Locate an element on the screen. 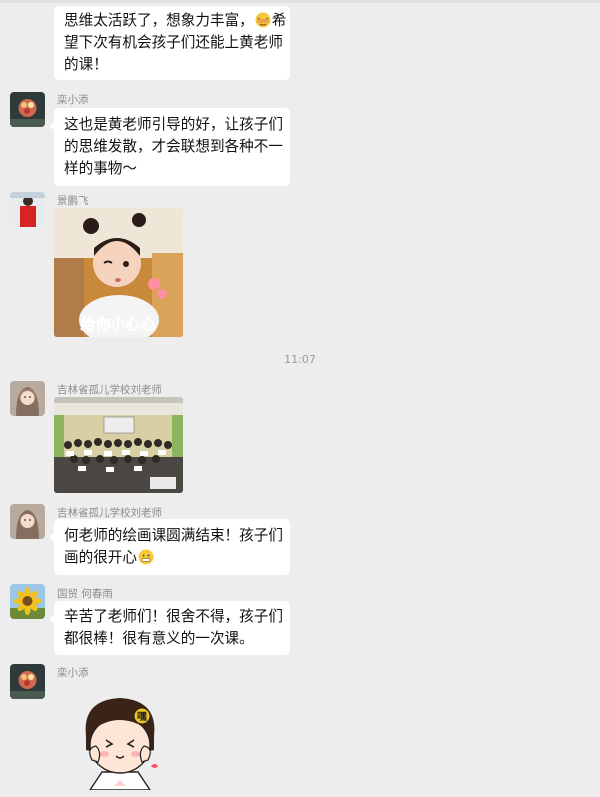 This screenshot has width=600, height=797. cartoon-girl-sticker: 嘿 is located at coordinates (121, 744).